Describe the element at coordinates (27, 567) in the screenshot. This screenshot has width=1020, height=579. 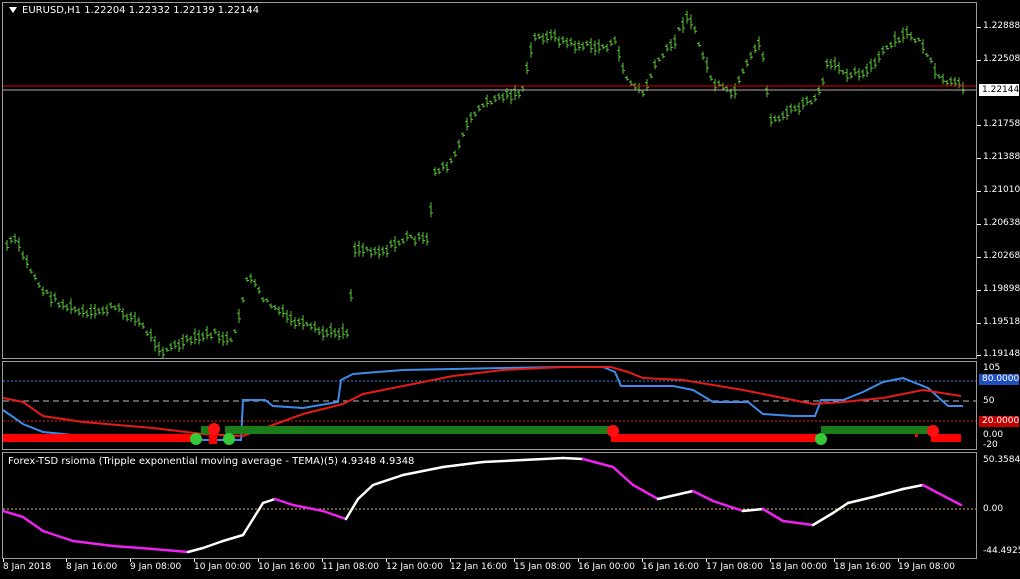
I see `time-label: 8 Jan 2018` at that location.